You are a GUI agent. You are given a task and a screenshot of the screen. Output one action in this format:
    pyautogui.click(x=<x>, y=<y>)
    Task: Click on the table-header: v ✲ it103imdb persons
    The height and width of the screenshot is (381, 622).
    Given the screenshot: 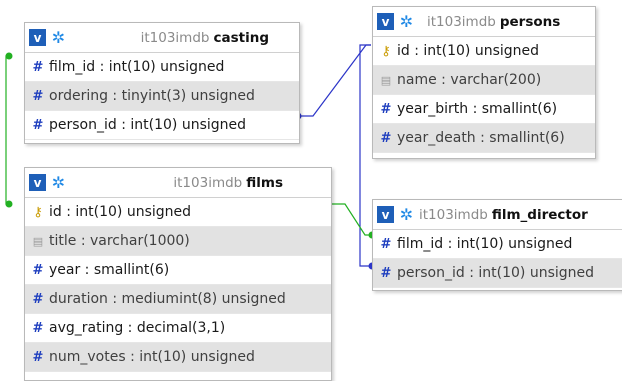 What is the action you would take?
    pyautogui.click(x=484, y=22)
    